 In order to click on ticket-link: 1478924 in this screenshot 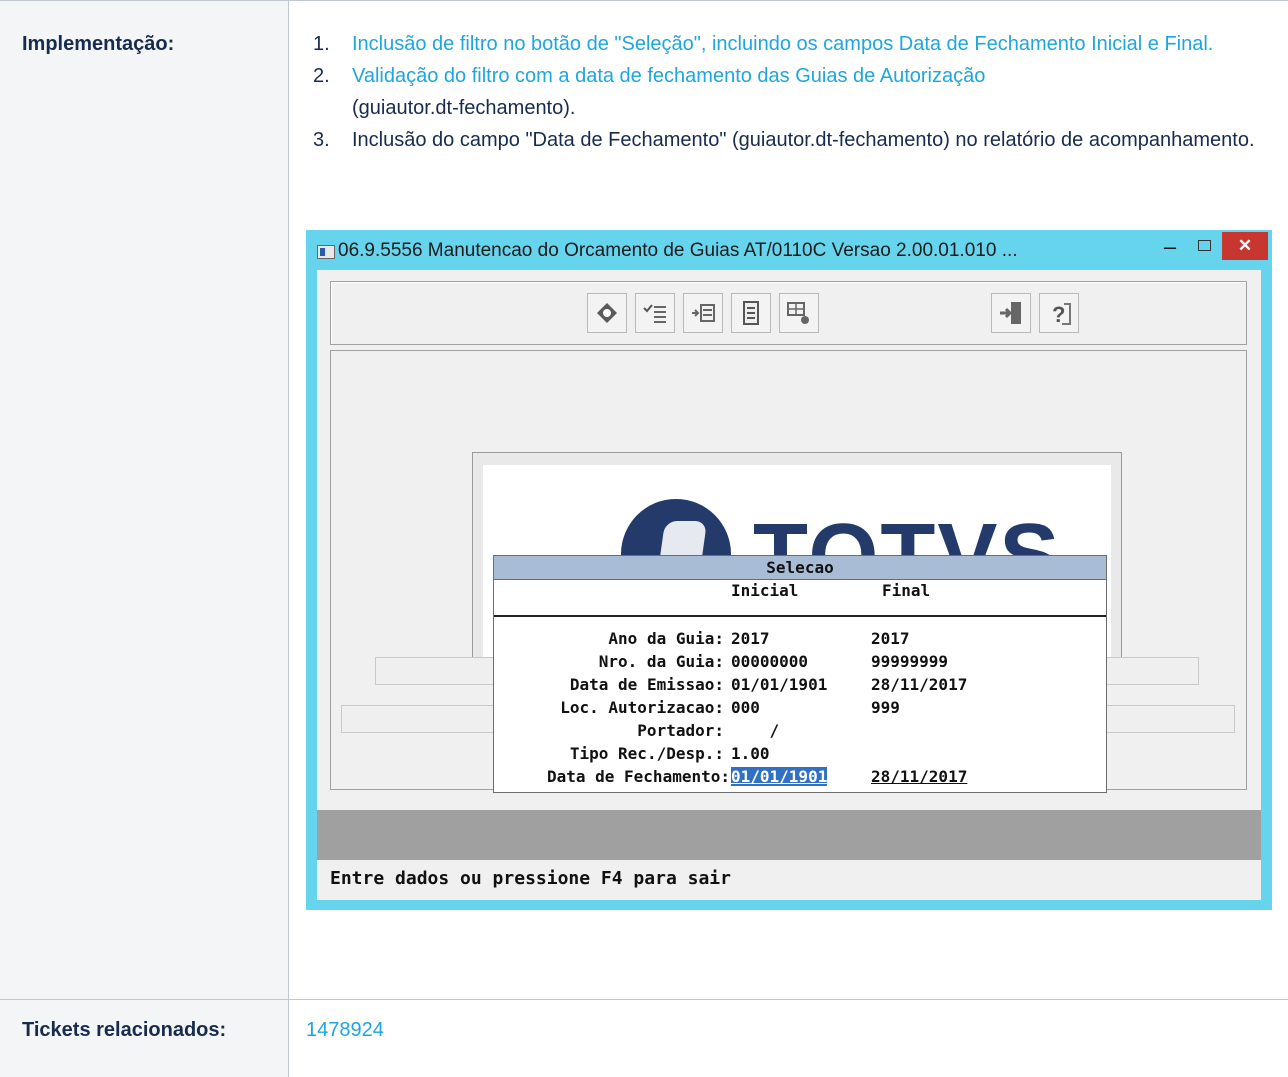, I will do `click(345, 1030)`.